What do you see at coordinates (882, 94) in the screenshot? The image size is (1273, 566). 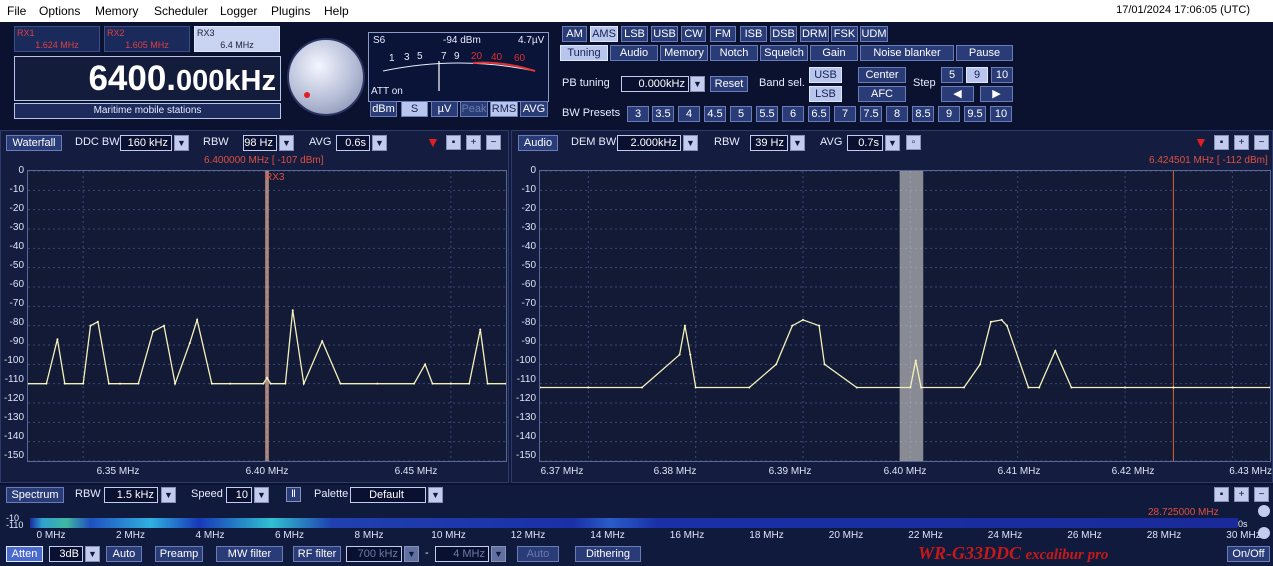 I see `afc-button: AFC` at bounding box center [882, 94].